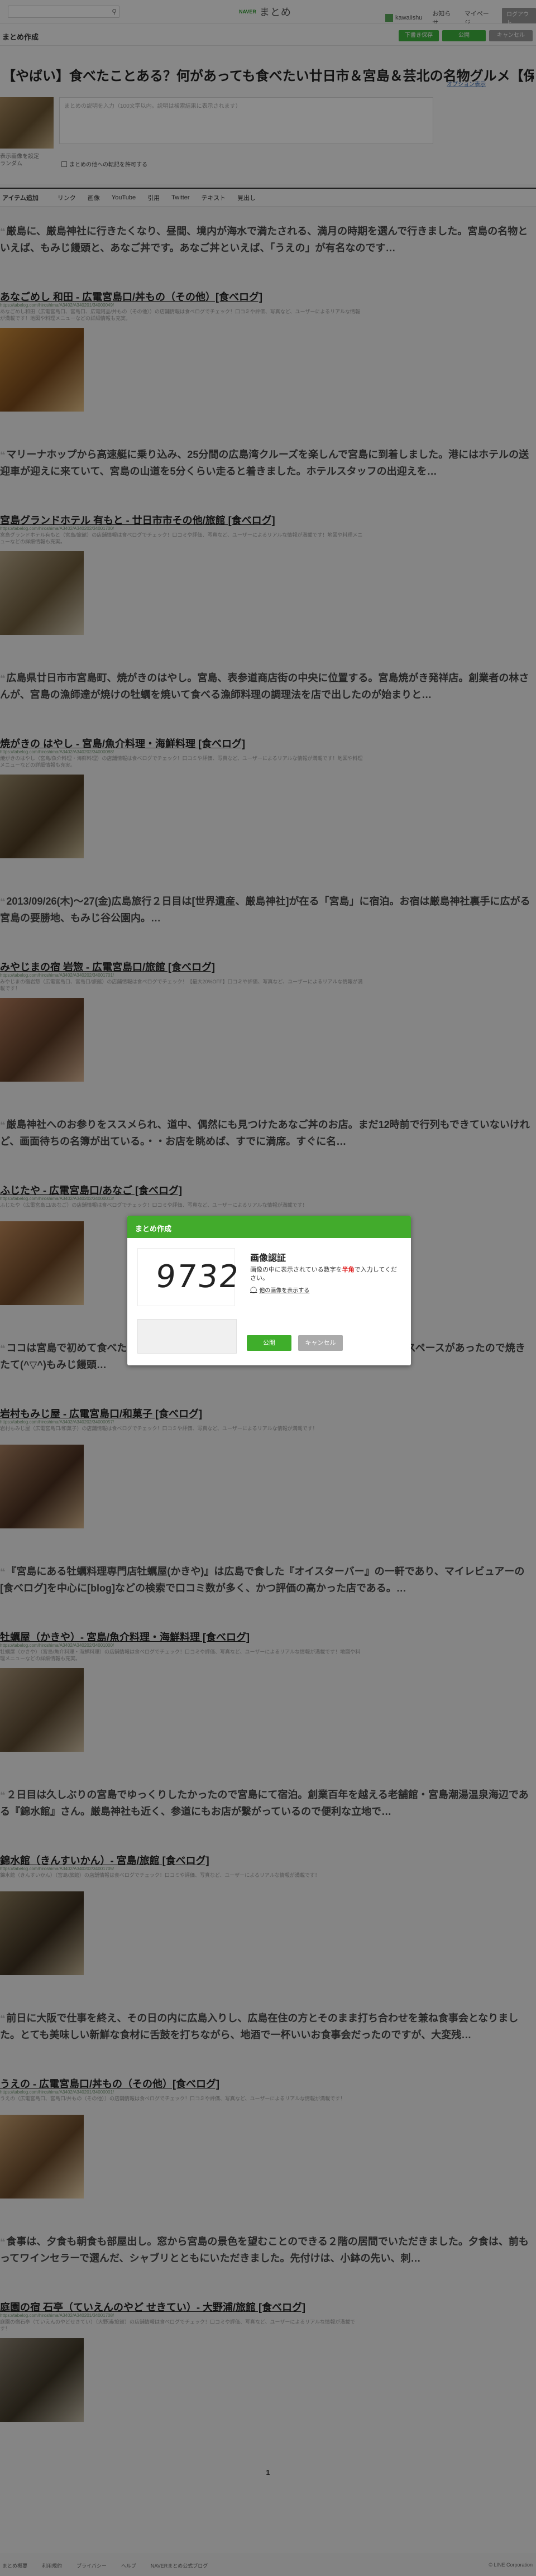  Describe the element at coordinates (296, 1270) in the screenshot. I see `instruction-text: 画像の中に表示されている数字を` at that location.